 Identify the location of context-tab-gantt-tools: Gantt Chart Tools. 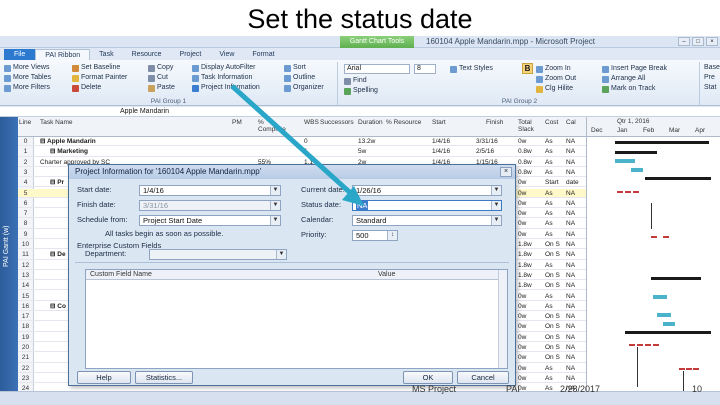
(377, 42).